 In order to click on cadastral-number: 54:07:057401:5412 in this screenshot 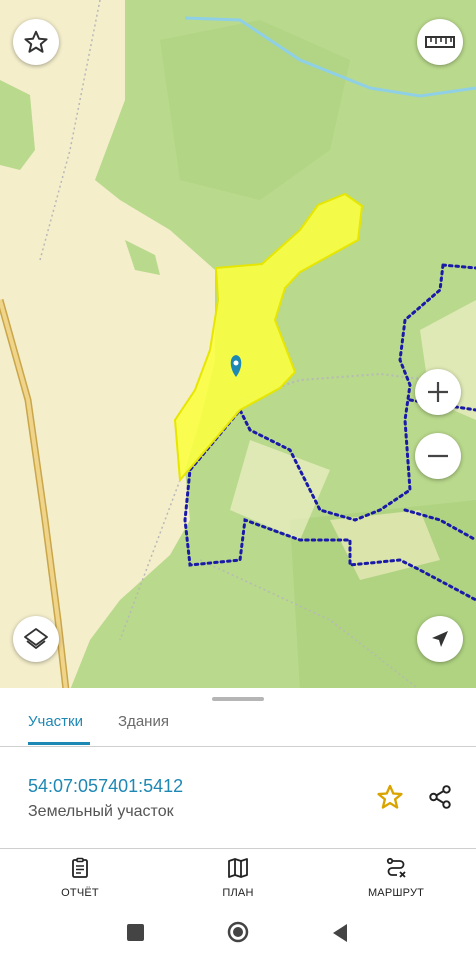, I will do `click(105, 786)`.